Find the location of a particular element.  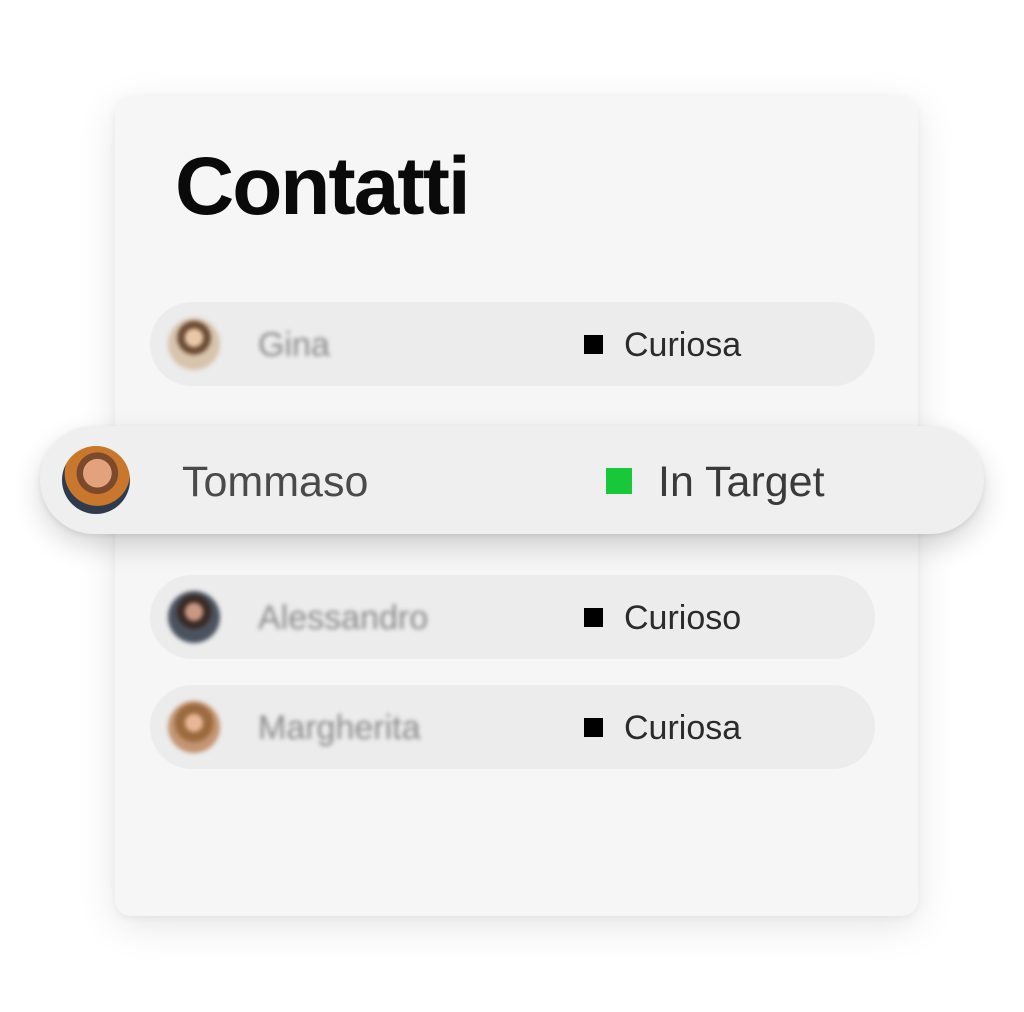

page-title: Contatti is located at coordinates (323, 186).